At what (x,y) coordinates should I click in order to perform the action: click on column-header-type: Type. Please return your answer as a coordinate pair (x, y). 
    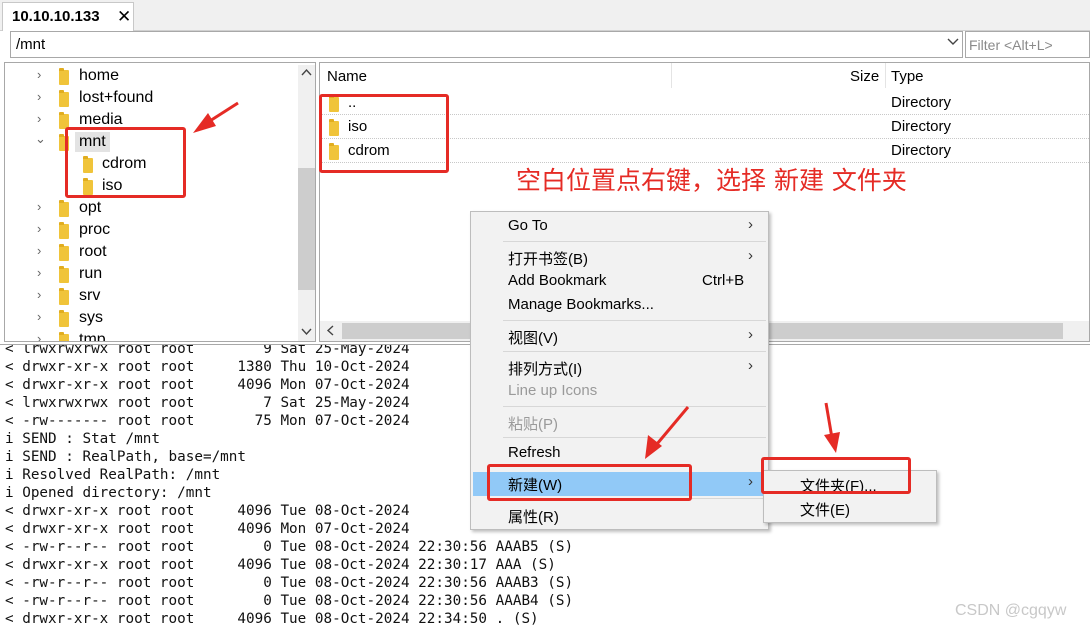
    Looking at the image, I should click on (907, 76).